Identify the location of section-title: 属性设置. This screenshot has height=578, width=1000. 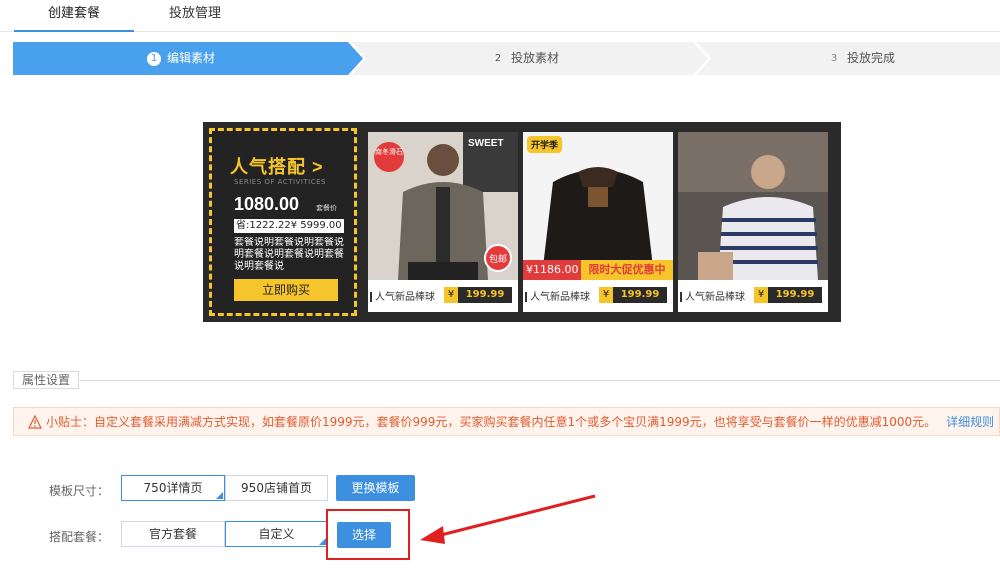
(46, 380).